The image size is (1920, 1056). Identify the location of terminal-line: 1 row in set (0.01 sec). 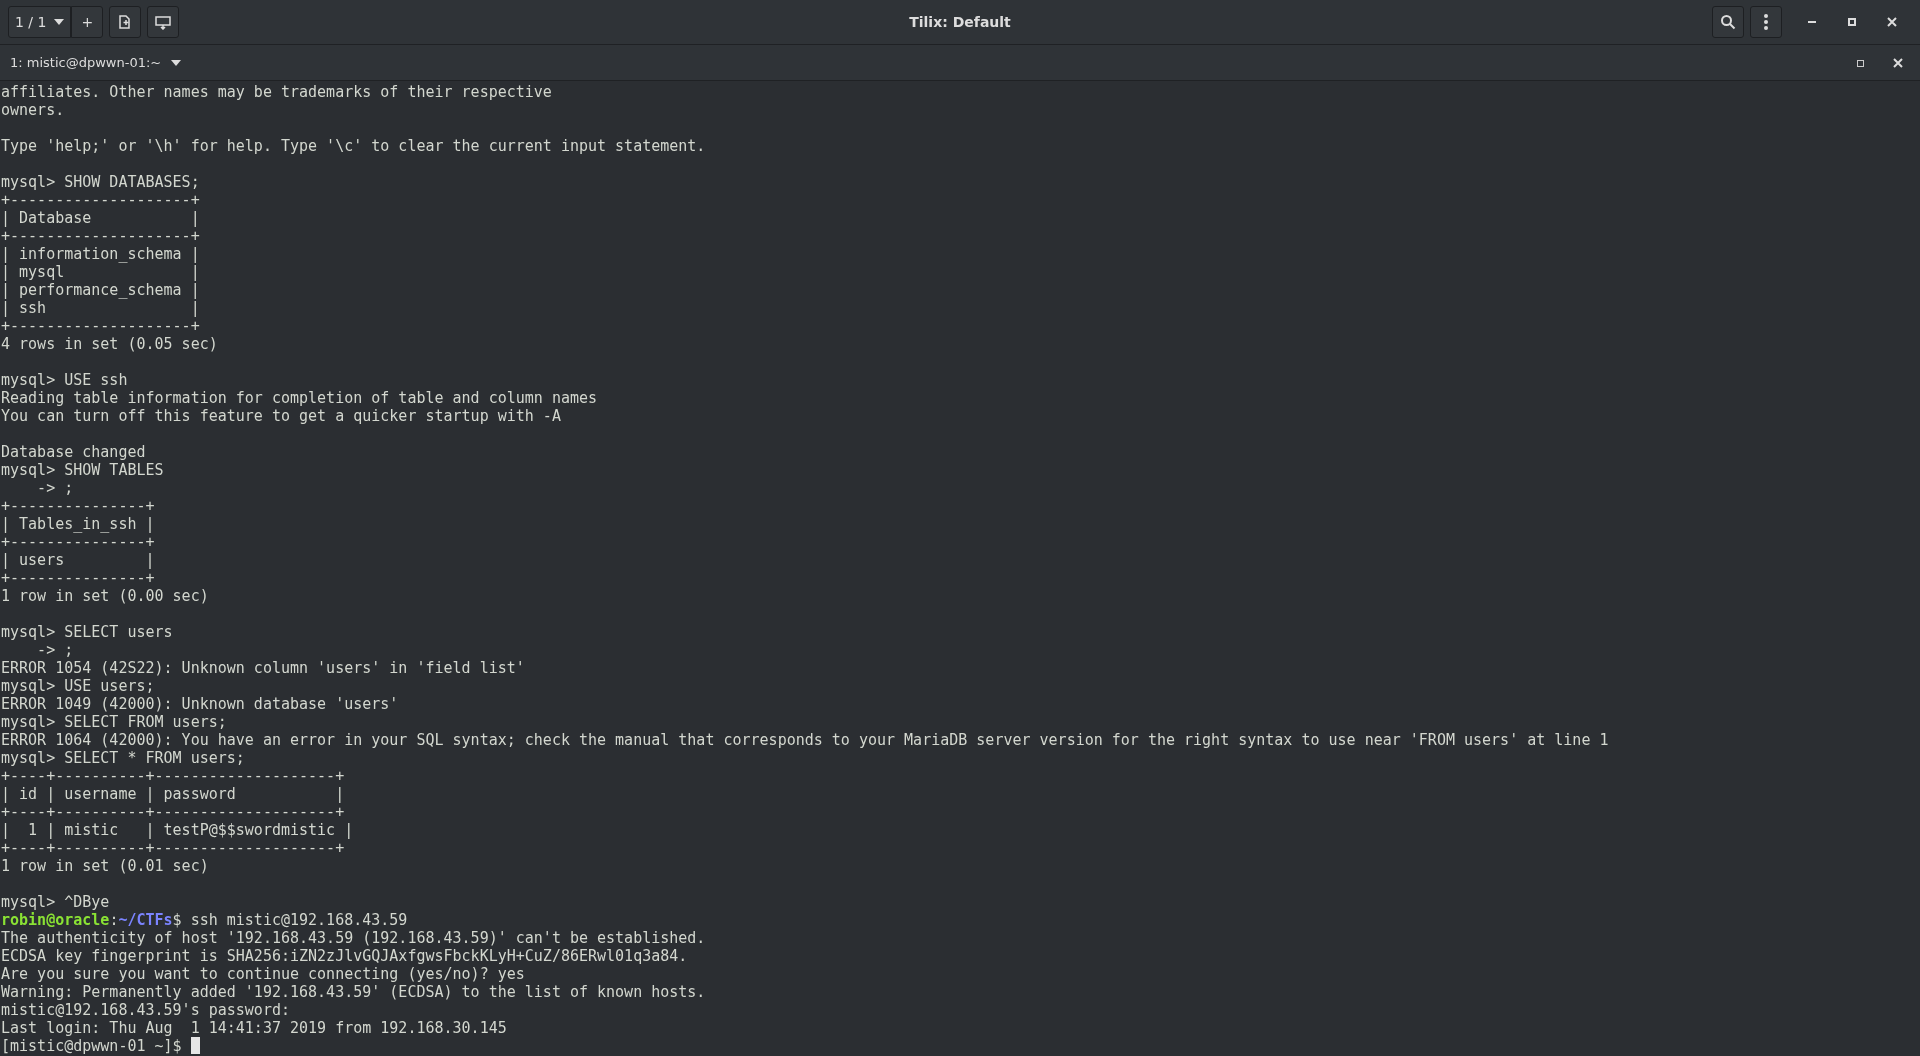
(105, 866).